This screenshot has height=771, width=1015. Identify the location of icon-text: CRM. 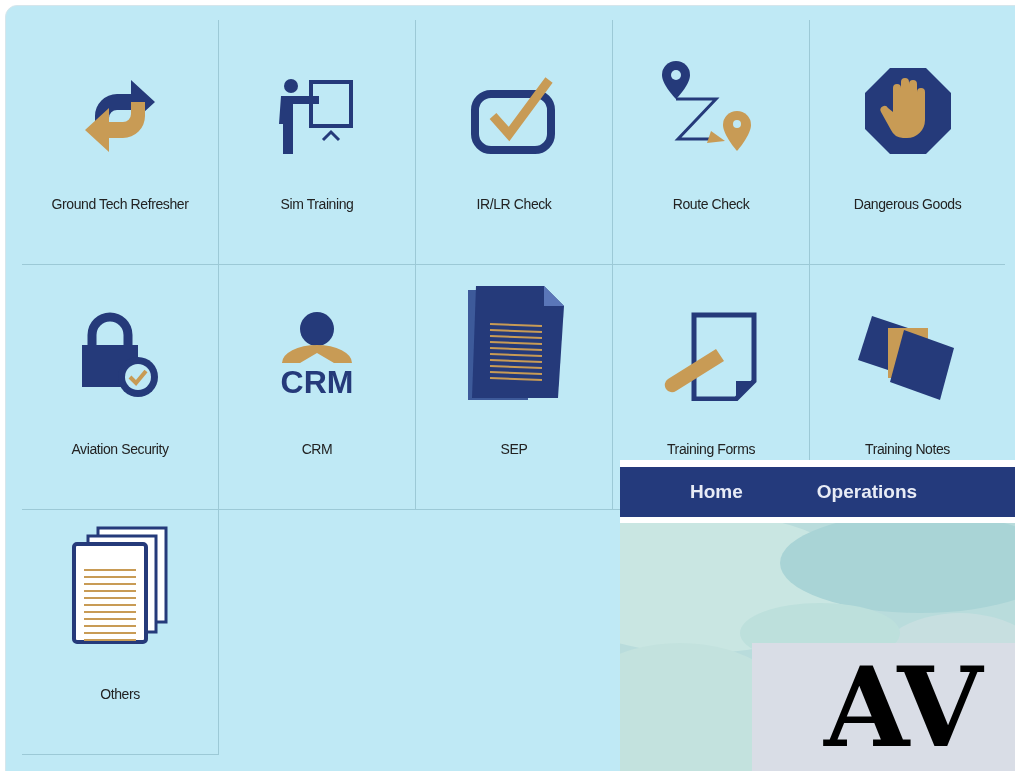
(317, 382).